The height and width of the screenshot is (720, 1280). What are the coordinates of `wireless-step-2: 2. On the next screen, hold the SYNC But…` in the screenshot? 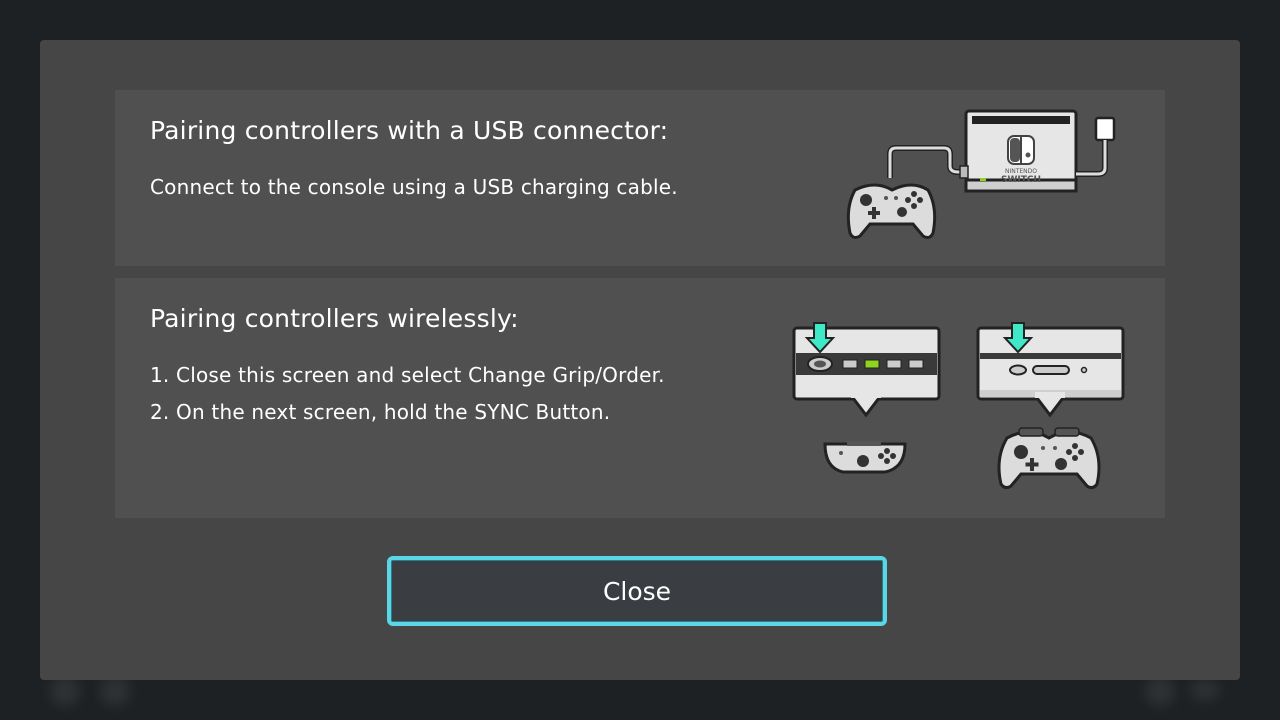 It's located at (380, 412).